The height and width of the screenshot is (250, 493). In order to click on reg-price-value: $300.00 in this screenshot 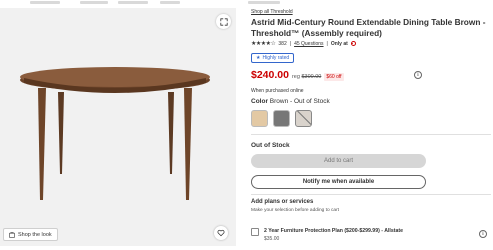, I will do `click(311, 77)`.